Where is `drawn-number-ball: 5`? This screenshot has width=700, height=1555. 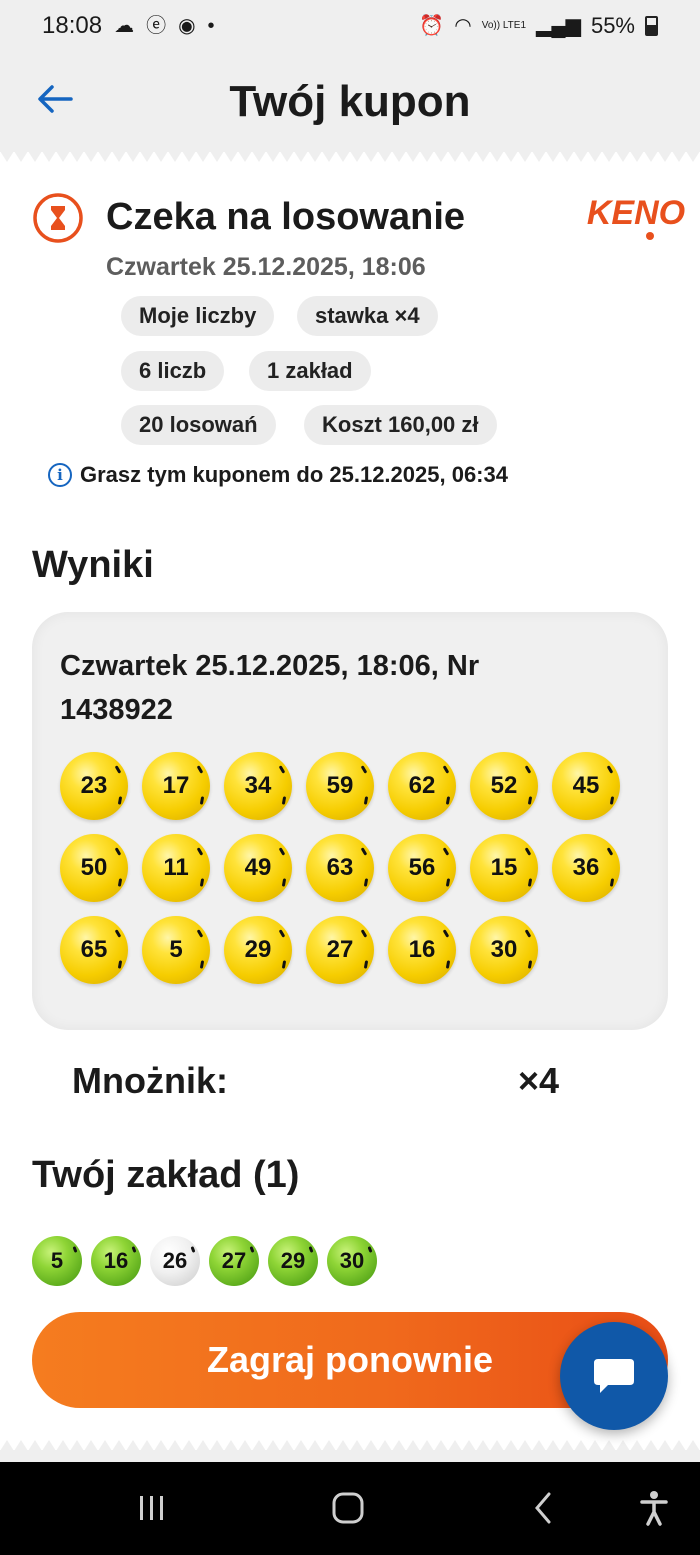 drawn-number-ball: 5 is located at coordinates (176, 950).